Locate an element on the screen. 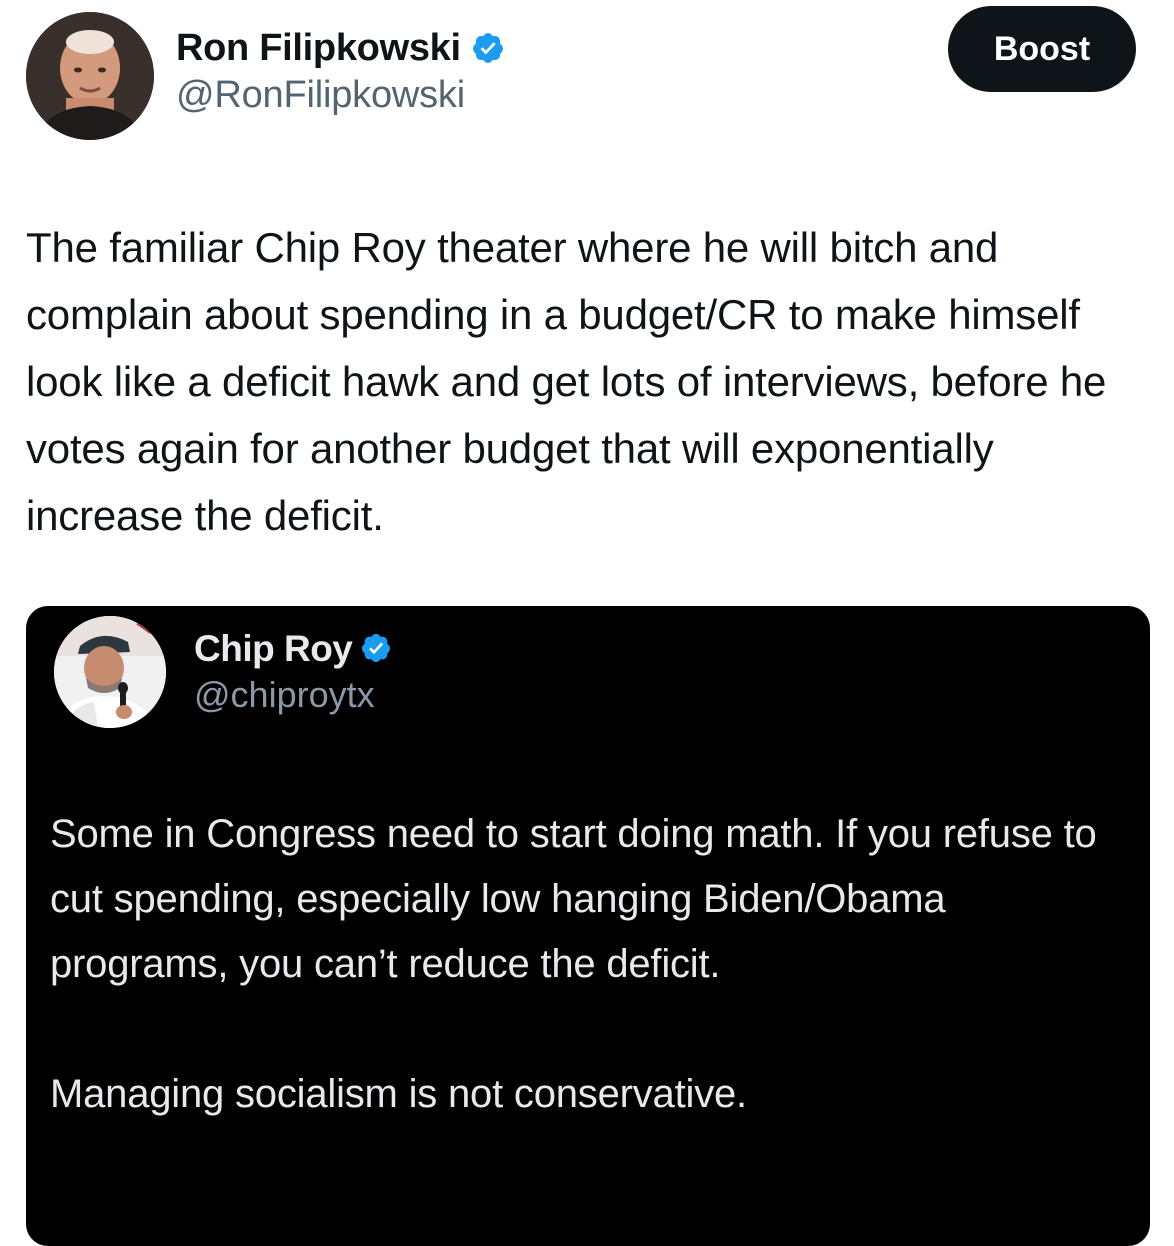 Image resolution: width=1174 pixels, height=1246 pixels. quoted-author-name: Chip Roy is located at coordinates (273, 649).